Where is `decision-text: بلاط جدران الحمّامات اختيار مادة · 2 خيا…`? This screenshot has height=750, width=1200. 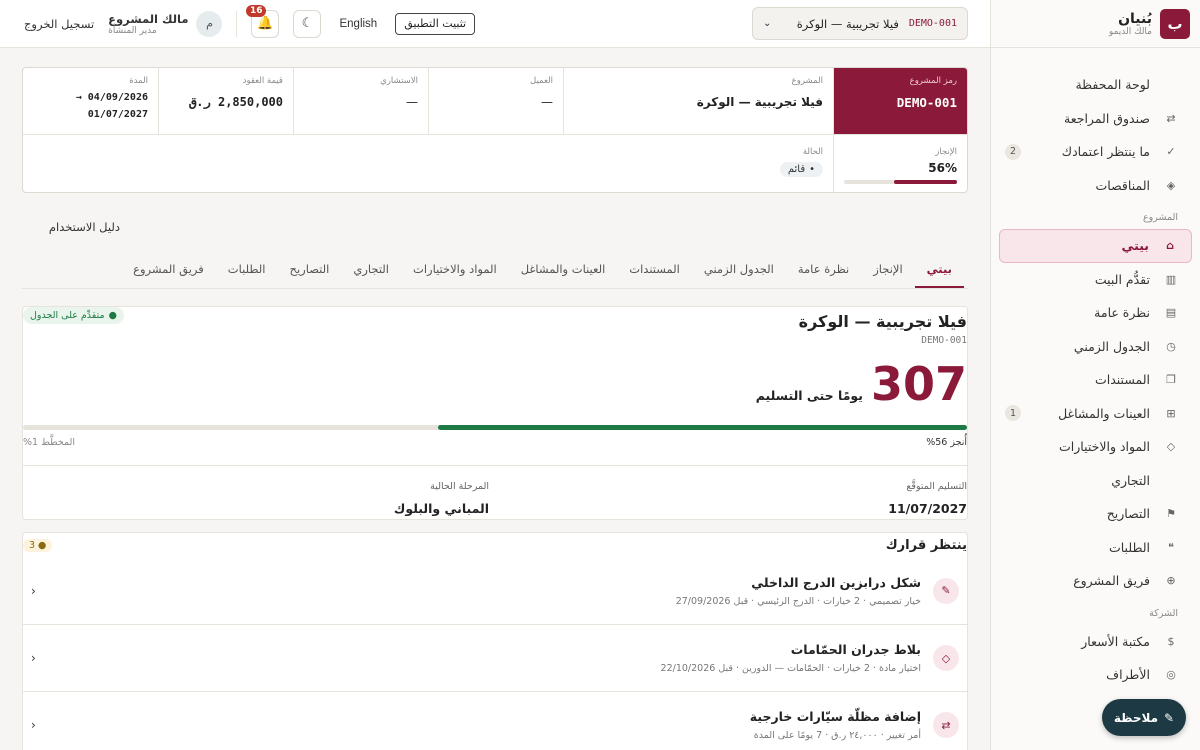
decision-text: بلاط جدران الحمّامات اختيار مادة · 2 خيا… is located at coordinates (486, 658).